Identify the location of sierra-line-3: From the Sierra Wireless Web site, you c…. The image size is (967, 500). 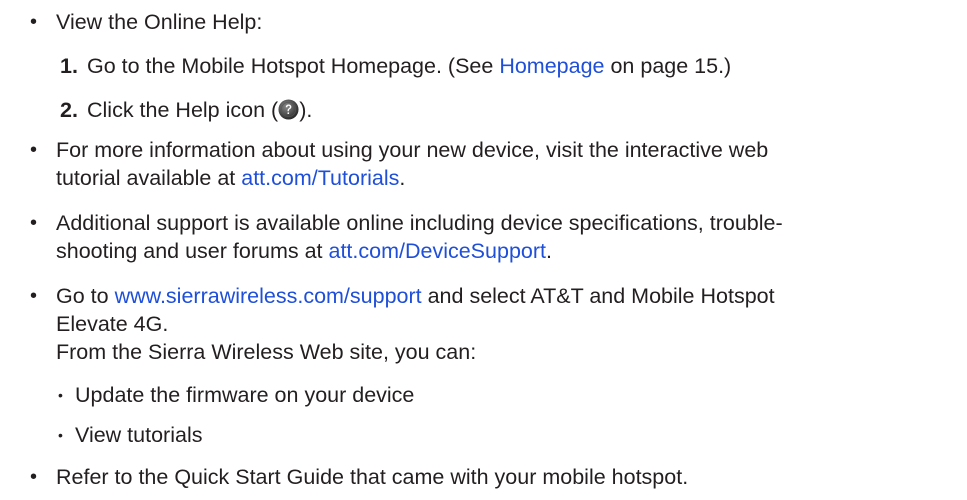
(266, 352).